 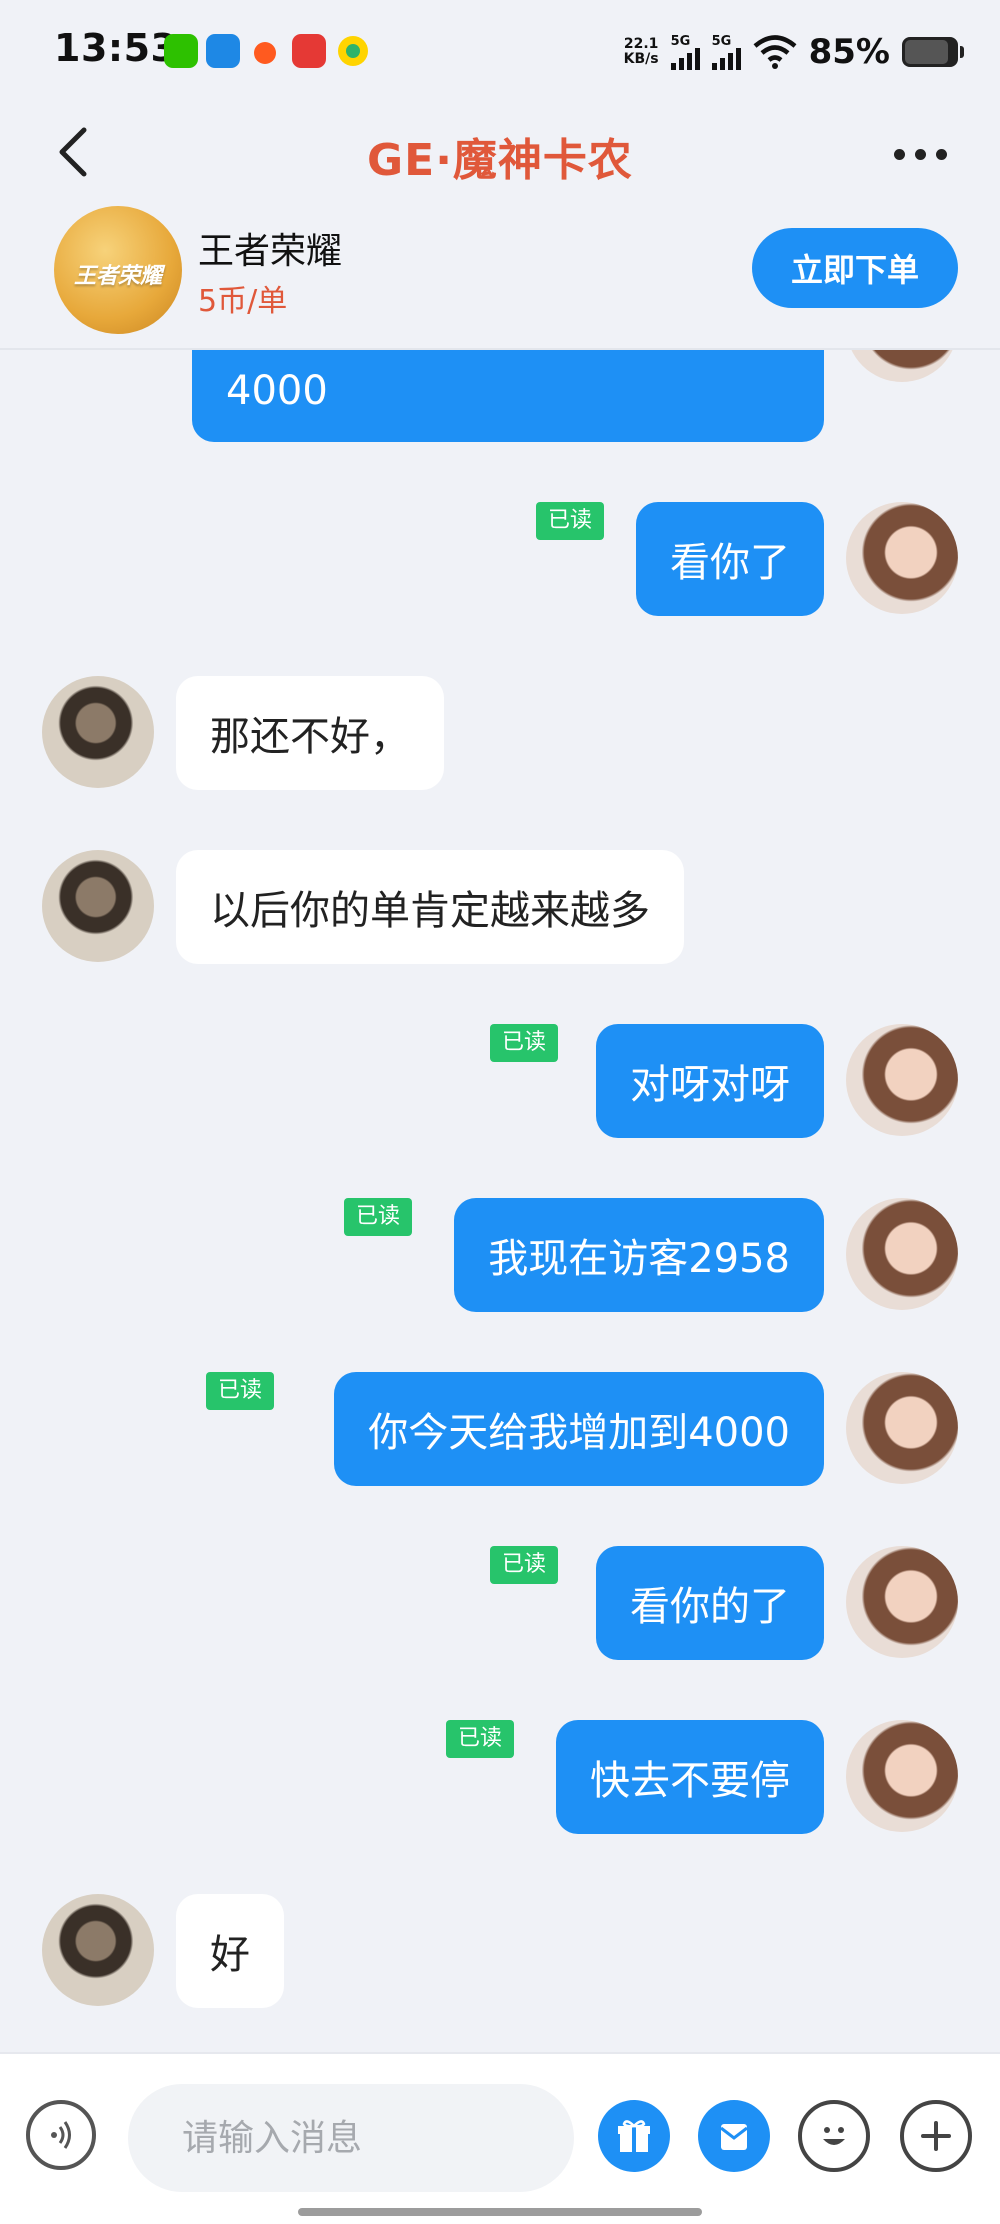 I want to click on order-now-button: 立即下单, so click(x=855, y=268).